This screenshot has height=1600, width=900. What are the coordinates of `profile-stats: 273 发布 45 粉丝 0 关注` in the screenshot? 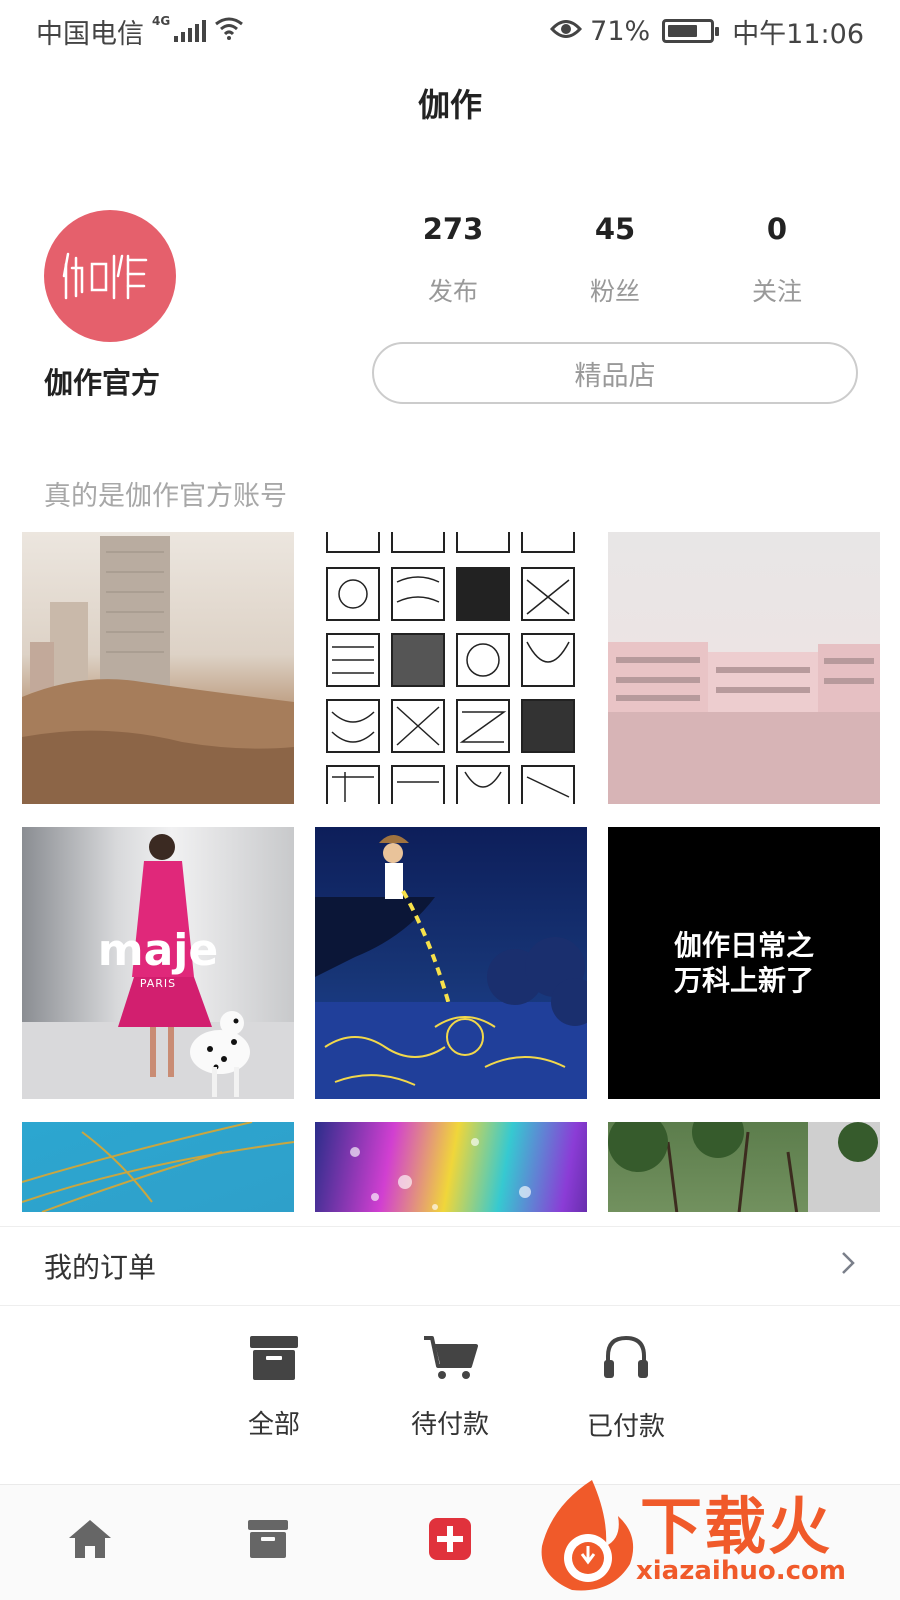 It's located at (615, 260).